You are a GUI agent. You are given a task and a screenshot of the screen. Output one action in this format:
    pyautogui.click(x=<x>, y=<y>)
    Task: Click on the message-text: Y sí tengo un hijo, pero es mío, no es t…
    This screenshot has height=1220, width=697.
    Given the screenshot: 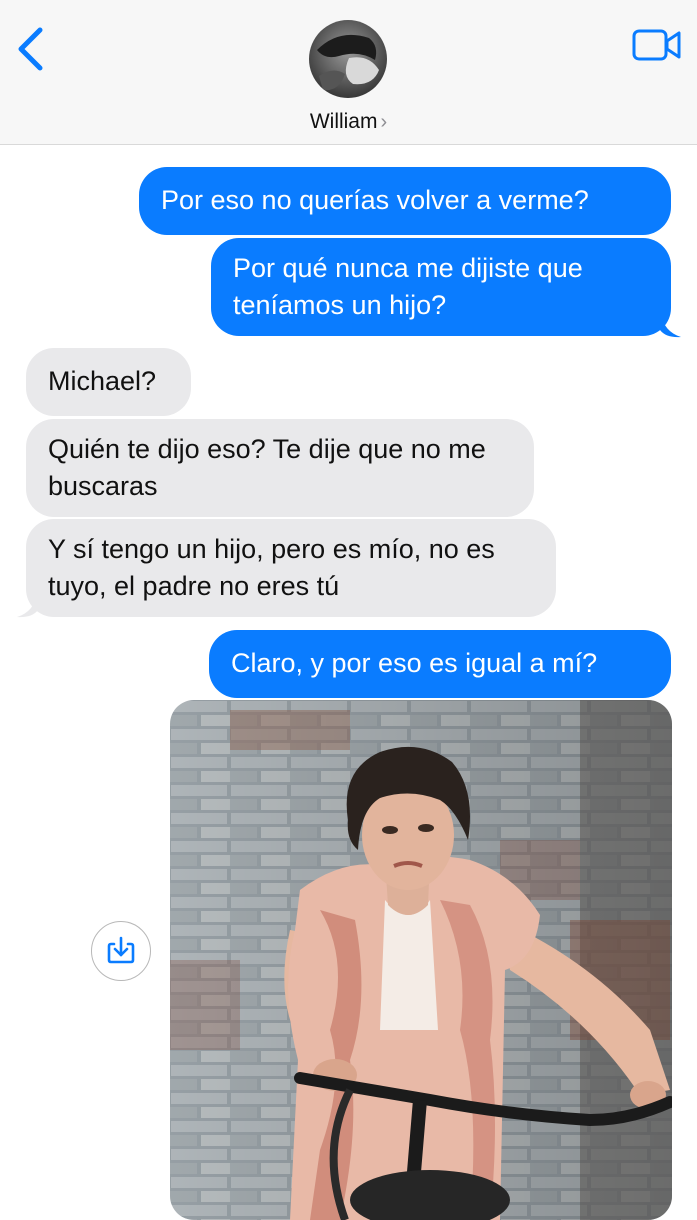 What is the action you would take?
    pyautogui.click(x=271, y=567)
    